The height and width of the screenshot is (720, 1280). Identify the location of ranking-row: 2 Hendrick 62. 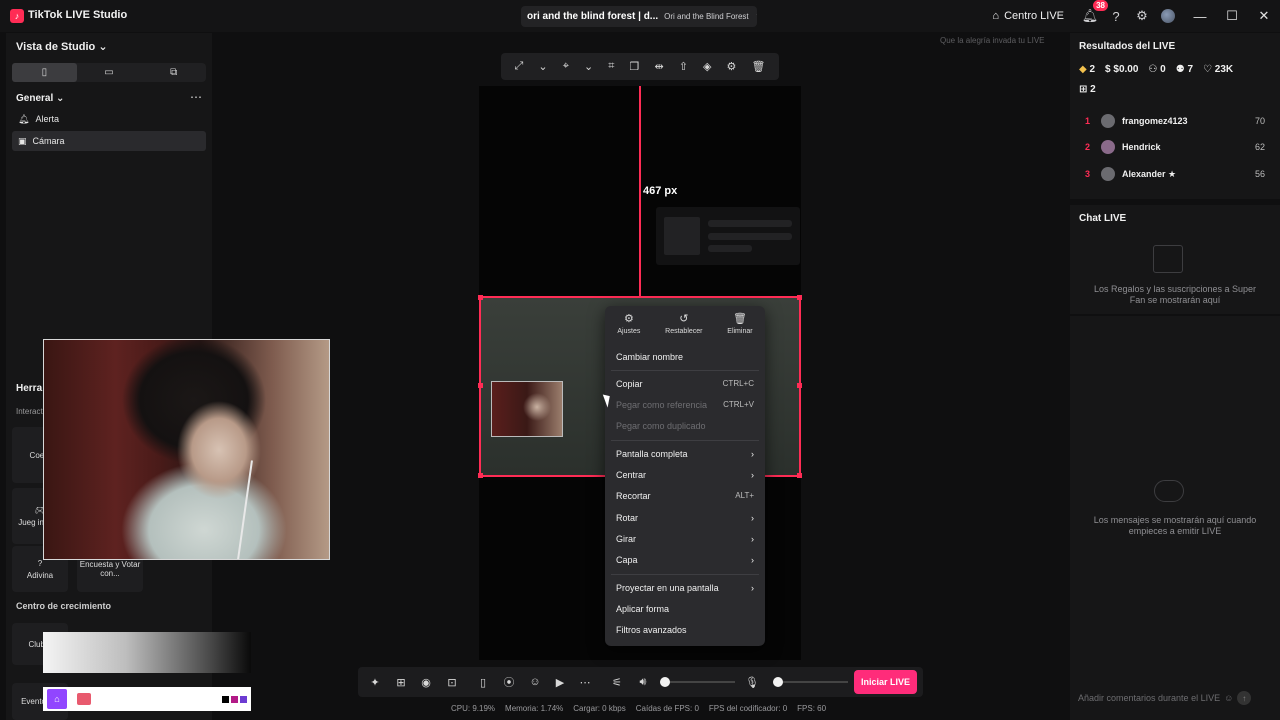
(1175, 147).